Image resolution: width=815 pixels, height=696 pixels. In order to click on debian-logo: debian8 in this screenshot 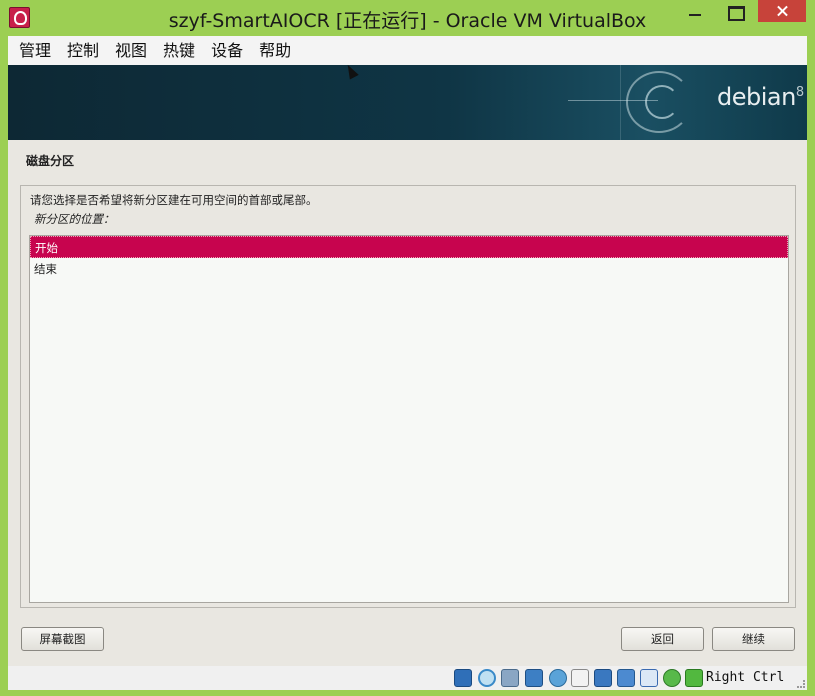, I will do `click(760, 97)`.